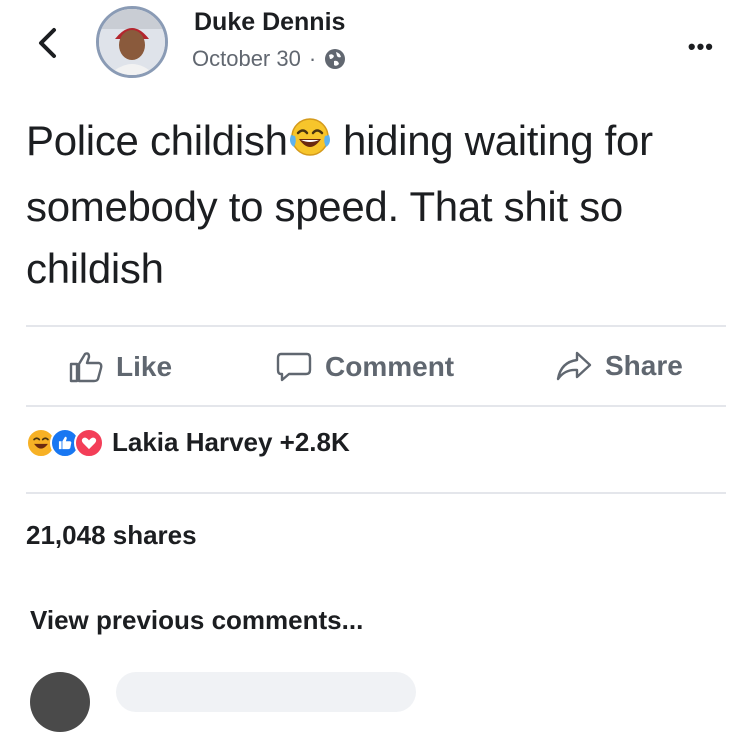  What do you see at coordinates (144, 366) in the screenshot?
I see `like-label: Like` at bounding box center [144, 366].